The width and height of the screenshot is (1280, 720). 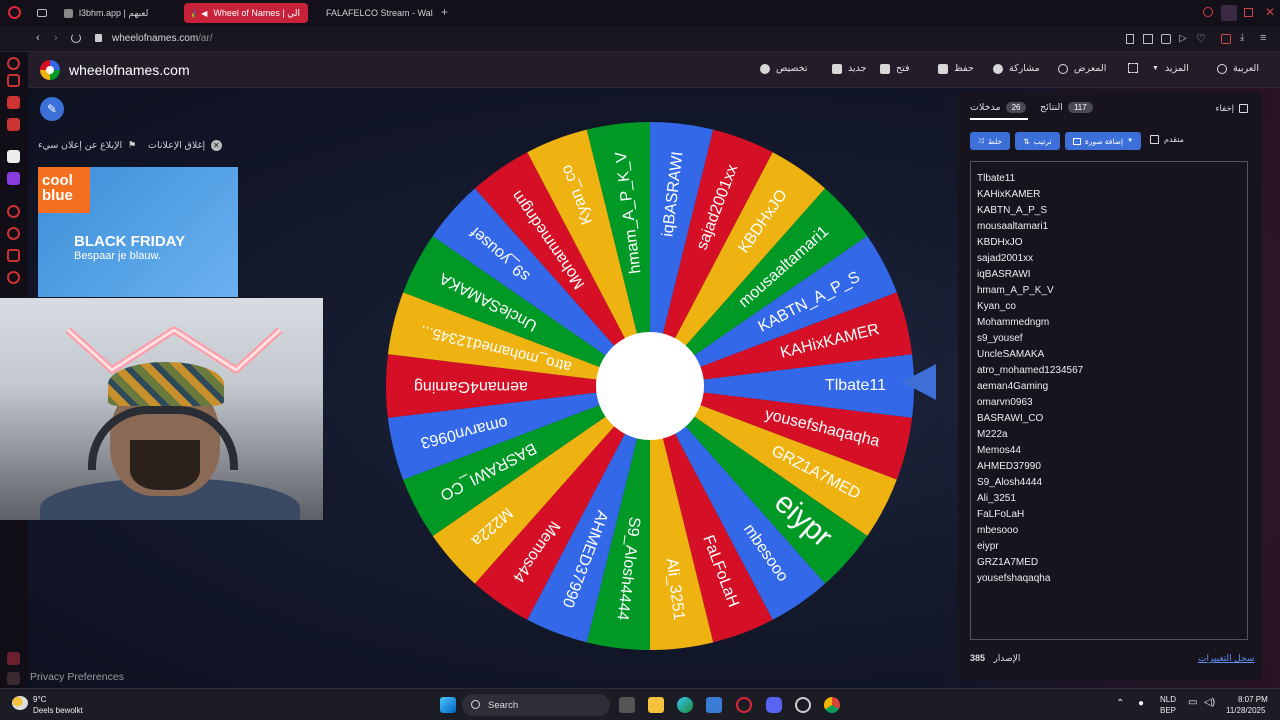 I want to click on language-indicator-2: BEP, so click(x=1168, y=710).